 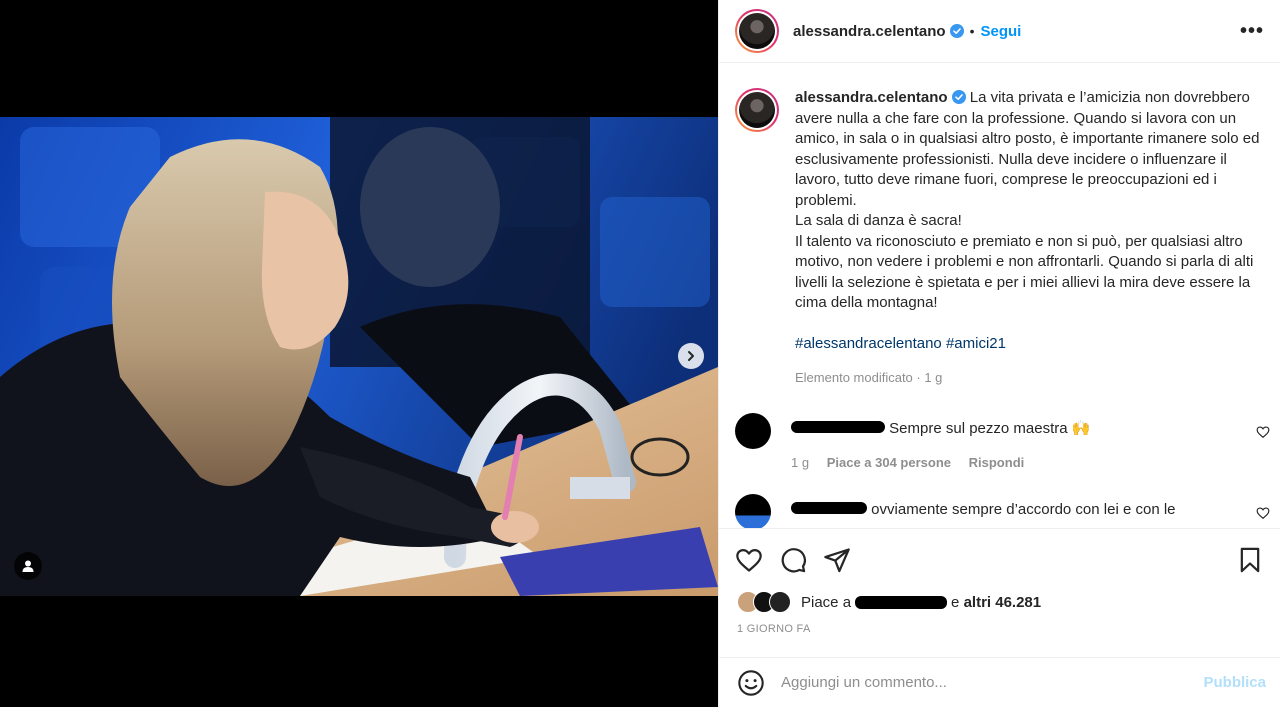 What do you see at coordinates (992, 682) in the screenshot?
I see `comment-input` at bounding box center [992, 682].